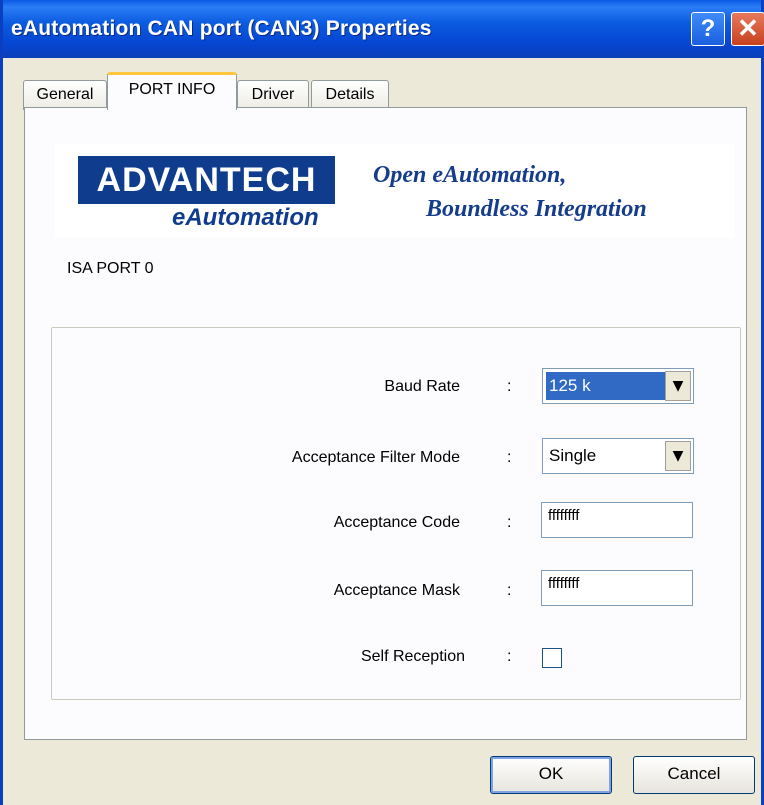 The image size is (764, 805). Describe the element at coordinates (536, 209) in the screenshot. I see `slogan-line-2: Boundless Integration` at that location.